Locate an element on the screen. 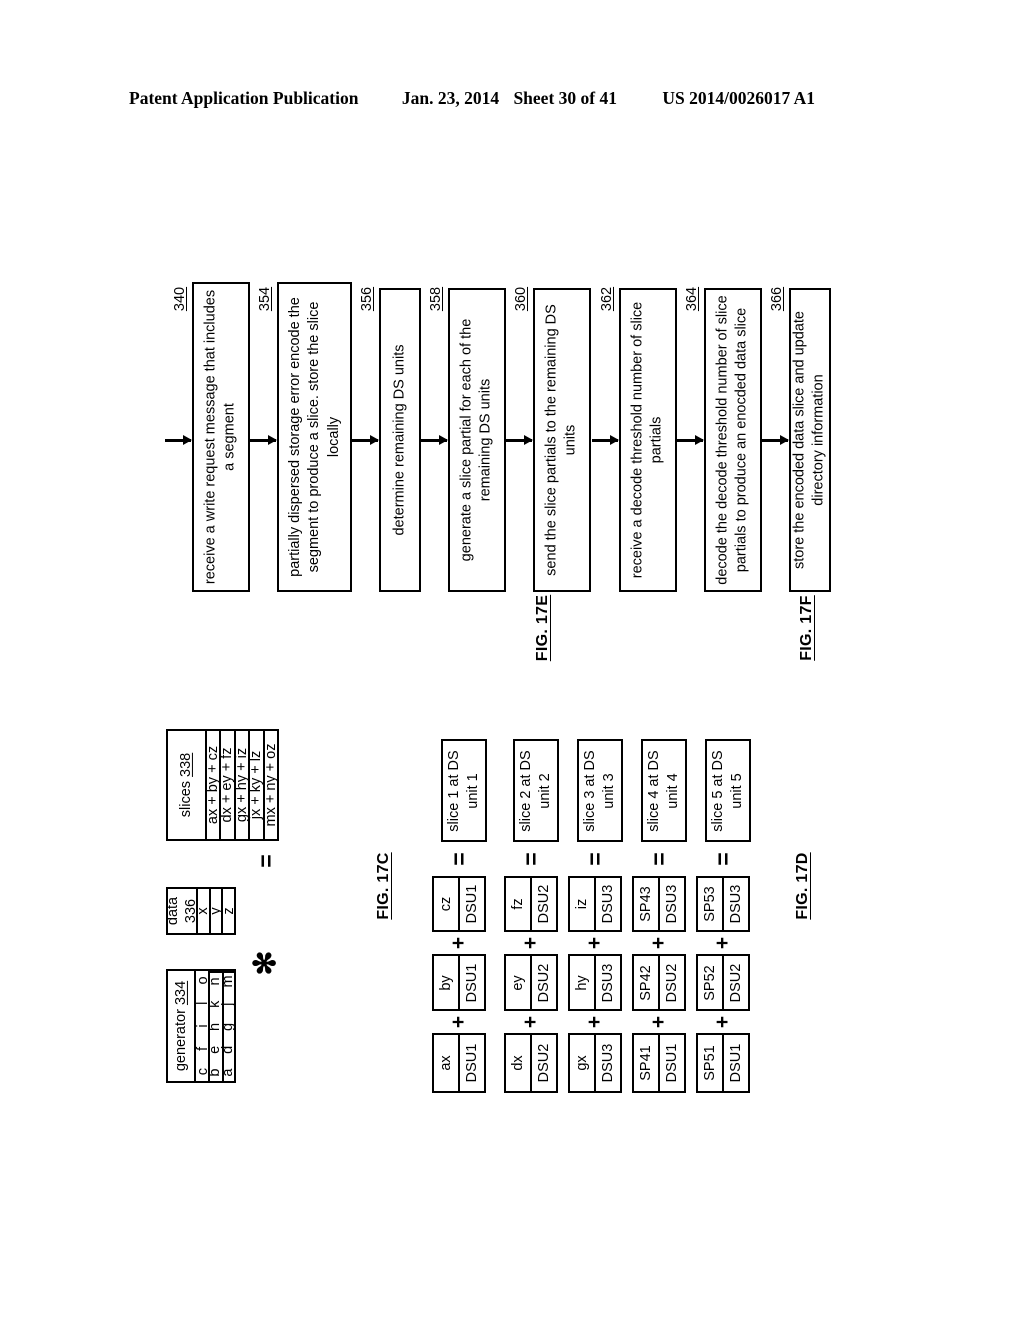  generator-matrix-body: c f i l o b e h k n a d g j m is located at coordinates (215, 1026).